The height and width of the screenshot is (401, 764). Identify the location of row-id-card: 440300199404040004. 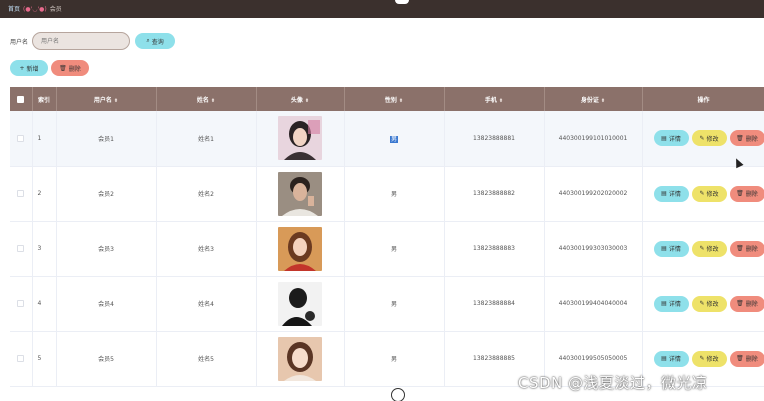
(593, 303).